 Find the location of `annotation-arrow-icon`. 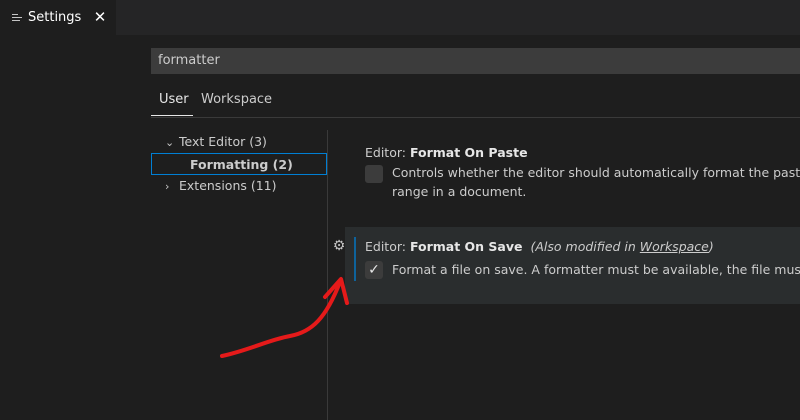

annotation-arrow-icon is located at coordinates (284, 317).